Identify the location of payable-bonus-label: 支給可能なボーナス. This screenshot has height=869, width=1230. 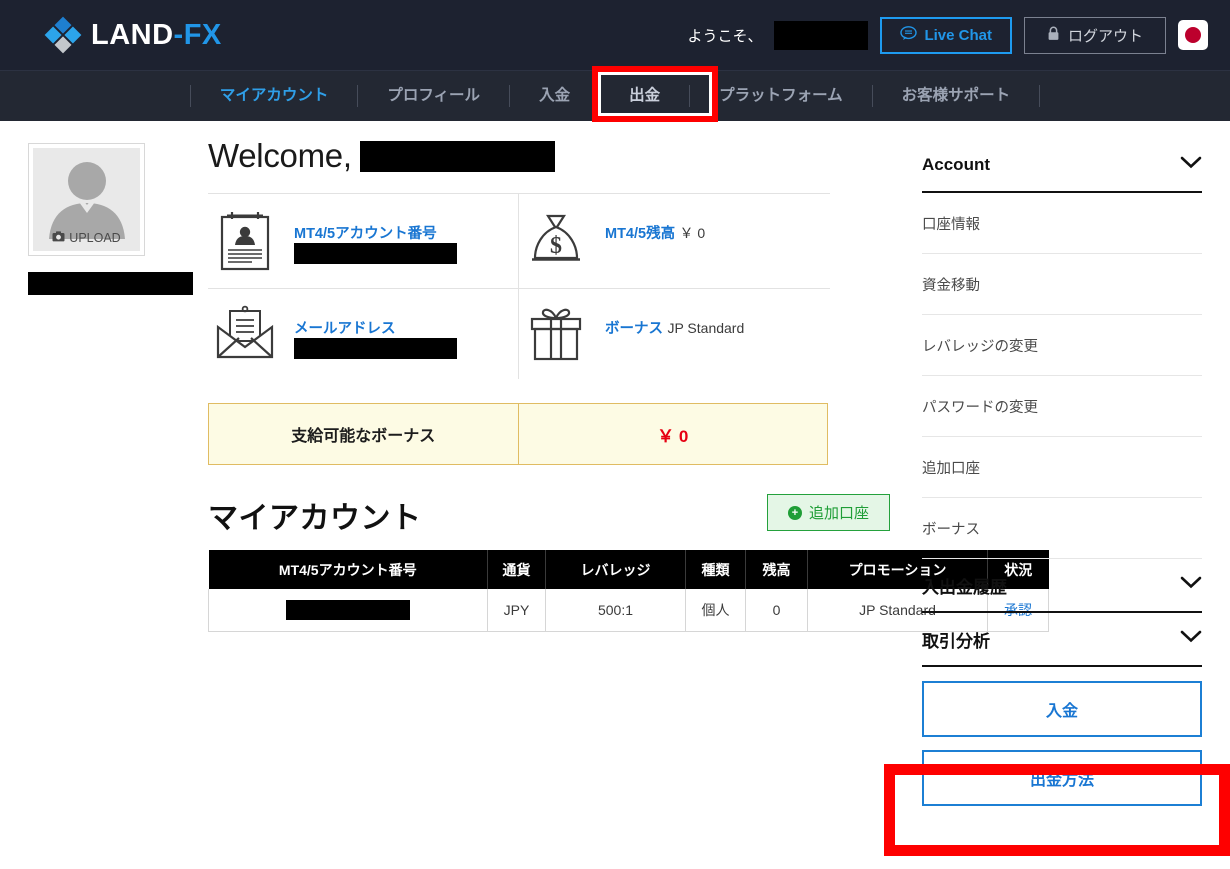
(364, 434).